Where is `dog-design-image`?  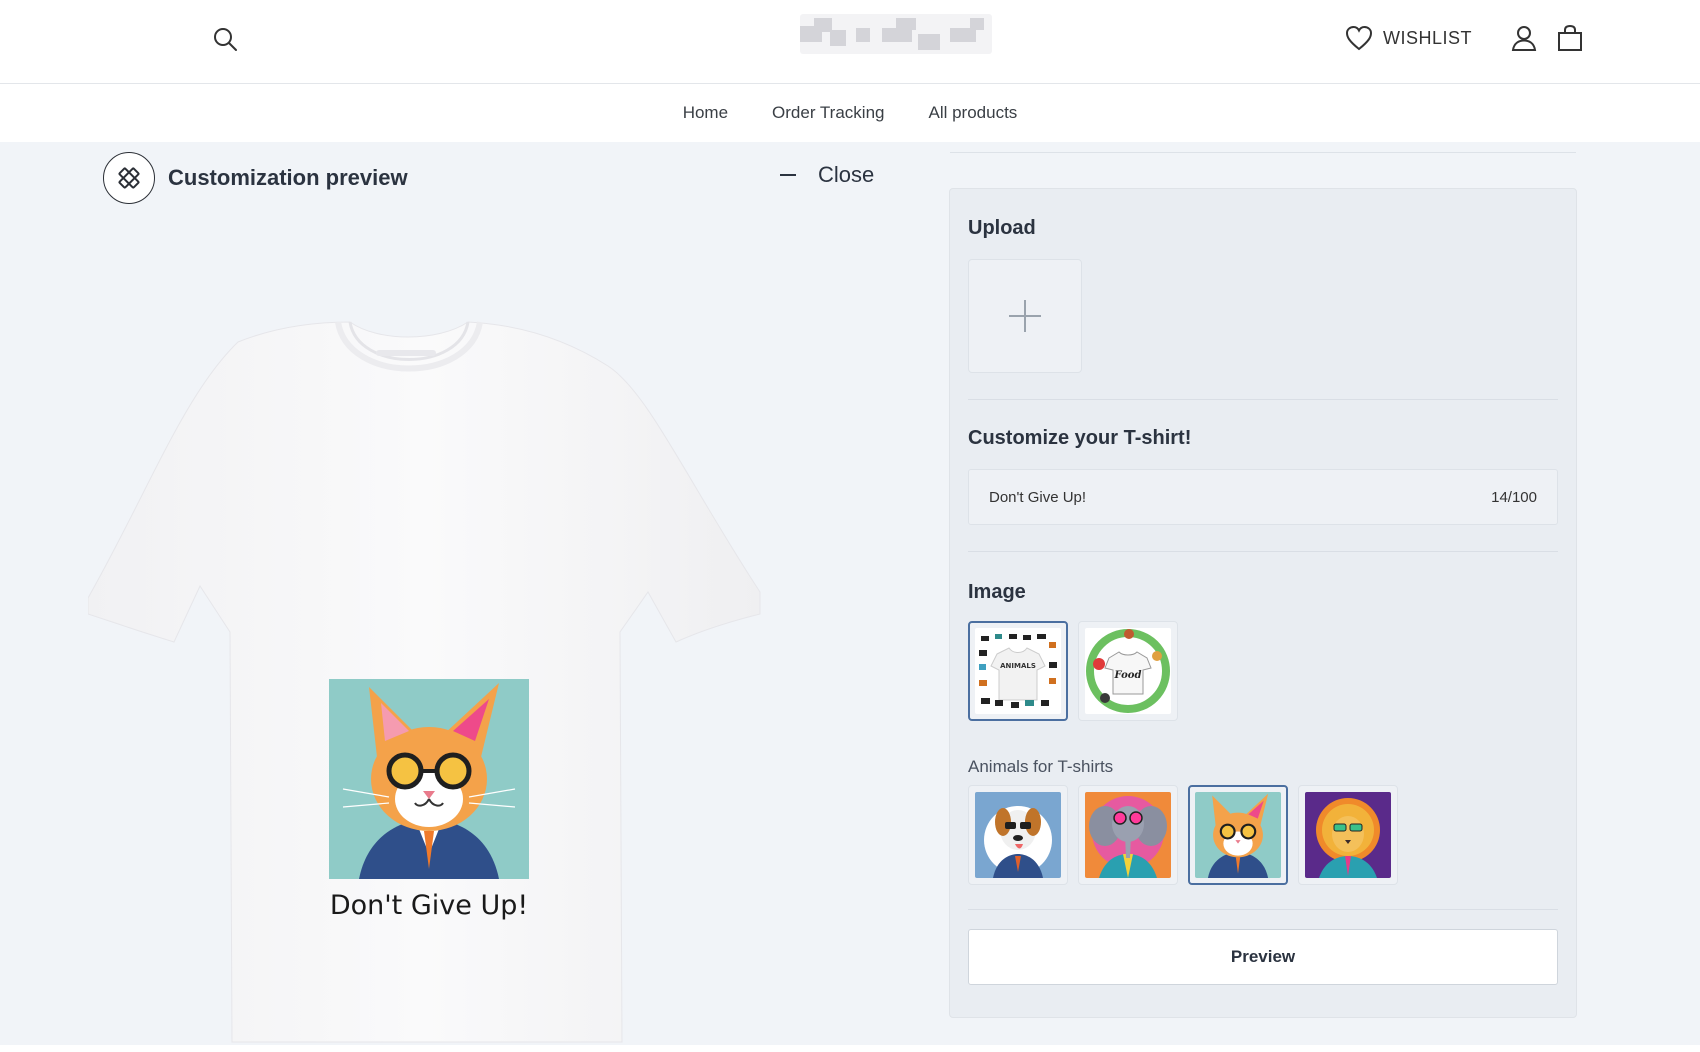
dog-design-image is located at coordinates (1018, 835).